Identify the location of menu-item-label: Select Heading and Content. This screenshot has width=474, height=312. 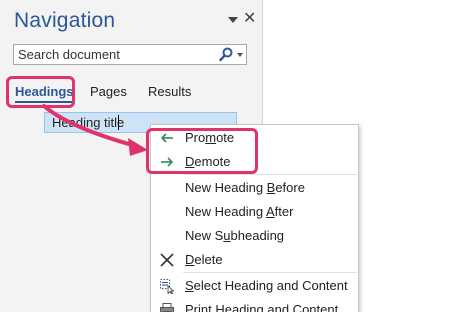
(266, 285).